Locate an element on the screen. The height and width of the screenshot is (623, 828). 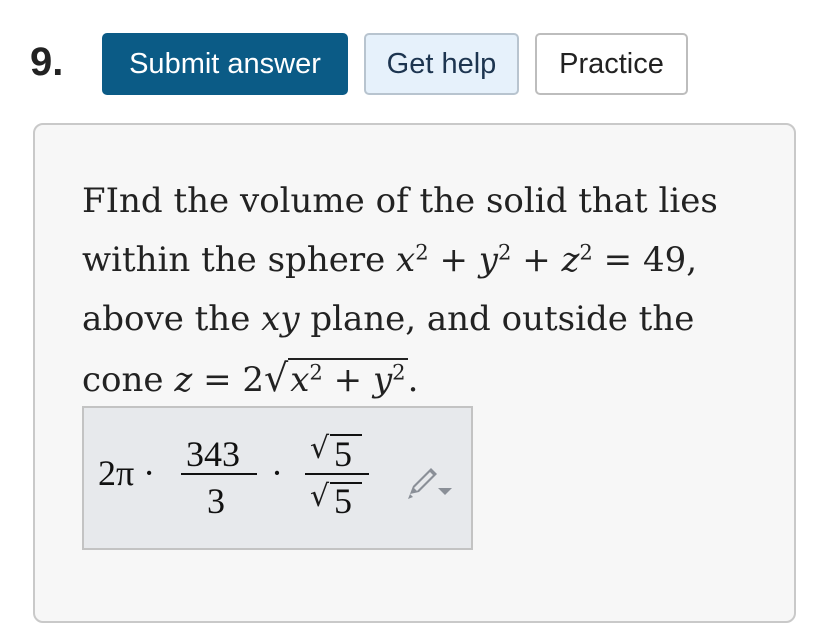
submit-answer-button: Submit answer is located at coordinates (225, 64).